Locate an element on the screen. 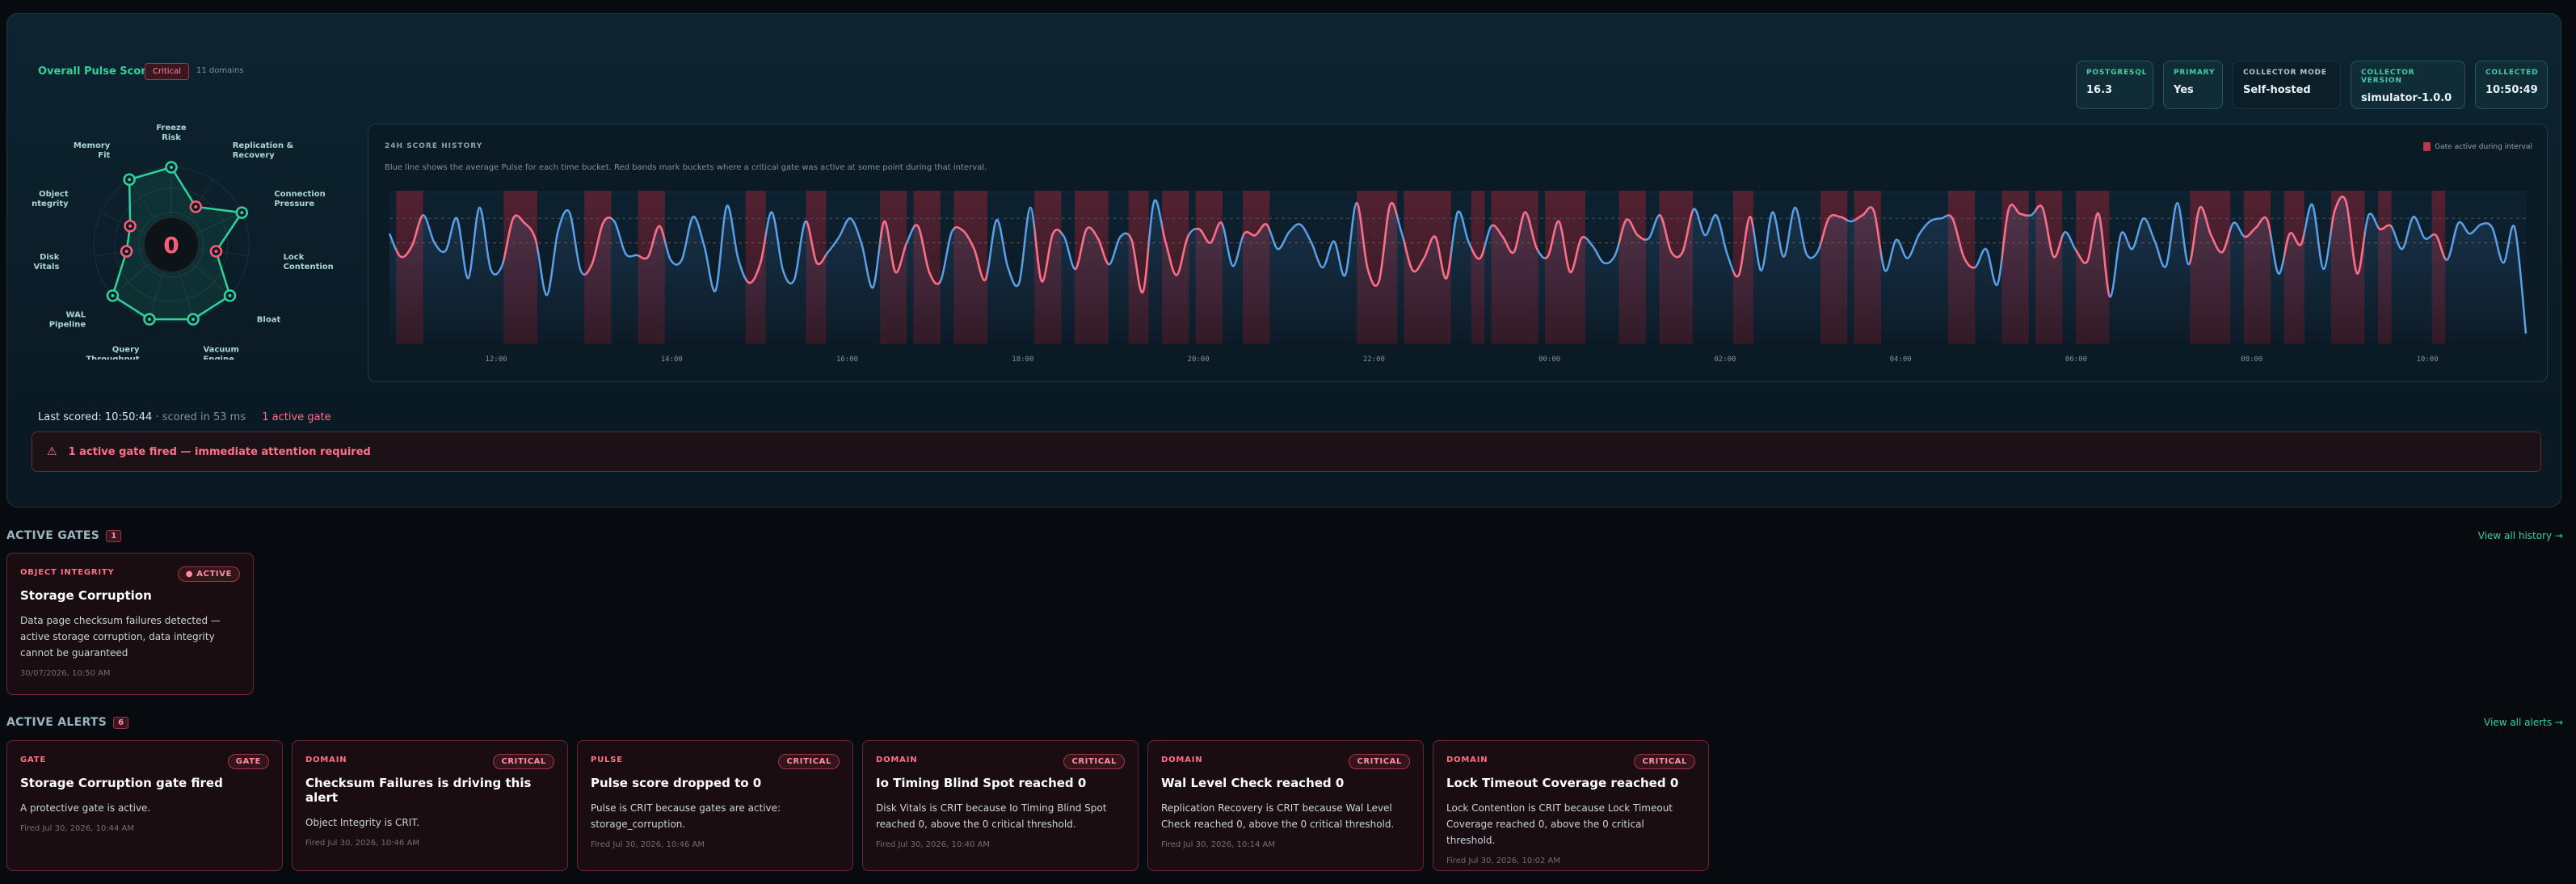  meta-label: PRIMARY is located at coordinates (2195, 73).